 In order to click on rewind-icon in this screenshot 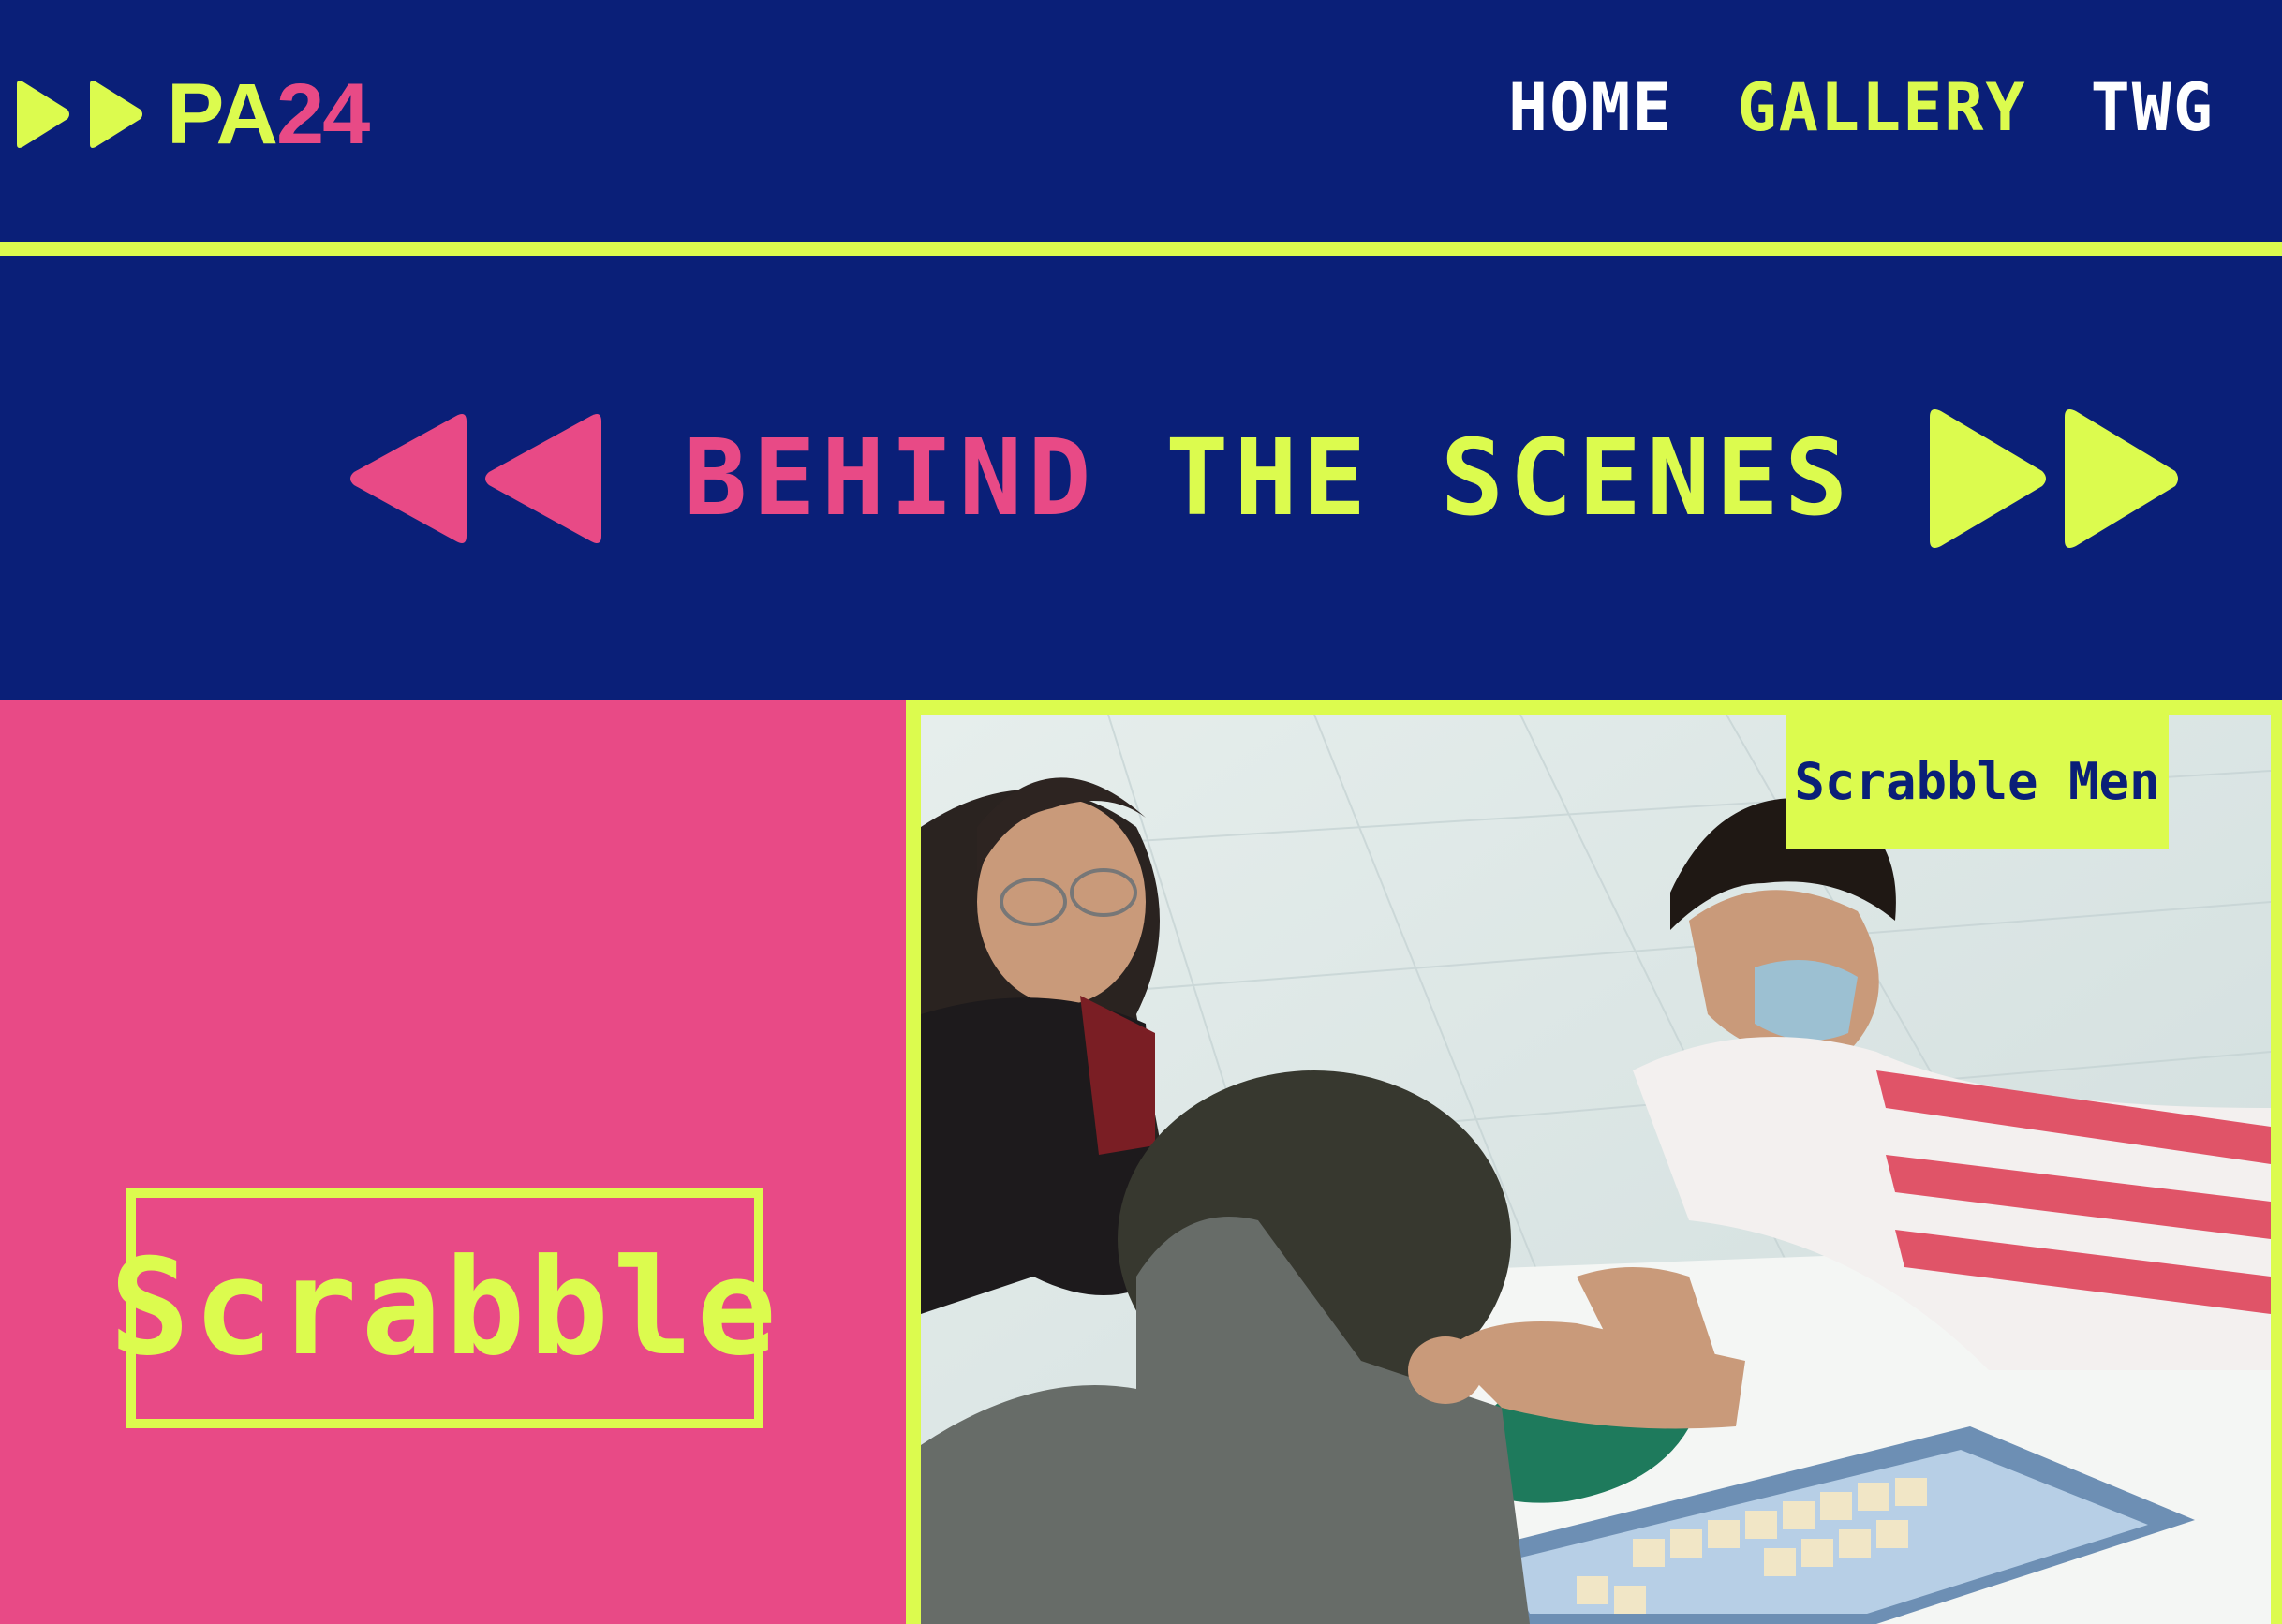, I will do `click(479, 478)`.